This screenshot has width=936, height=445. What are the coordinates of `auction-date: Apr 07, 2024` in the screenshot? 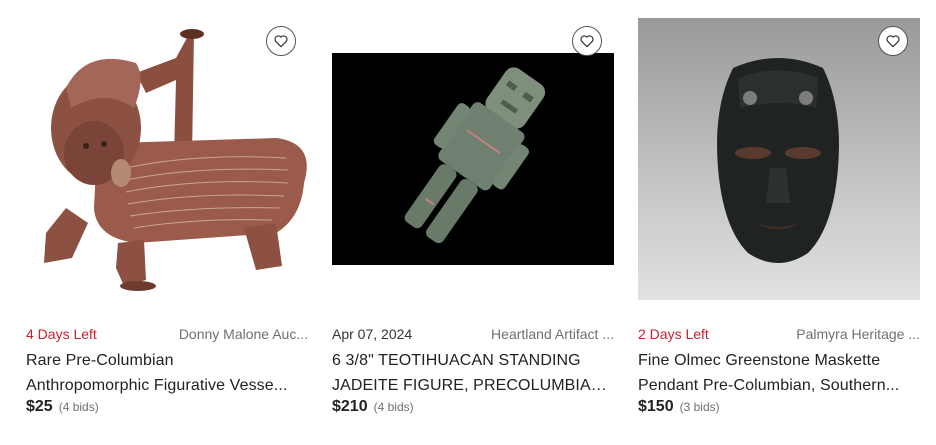 It's located at (372, 334).